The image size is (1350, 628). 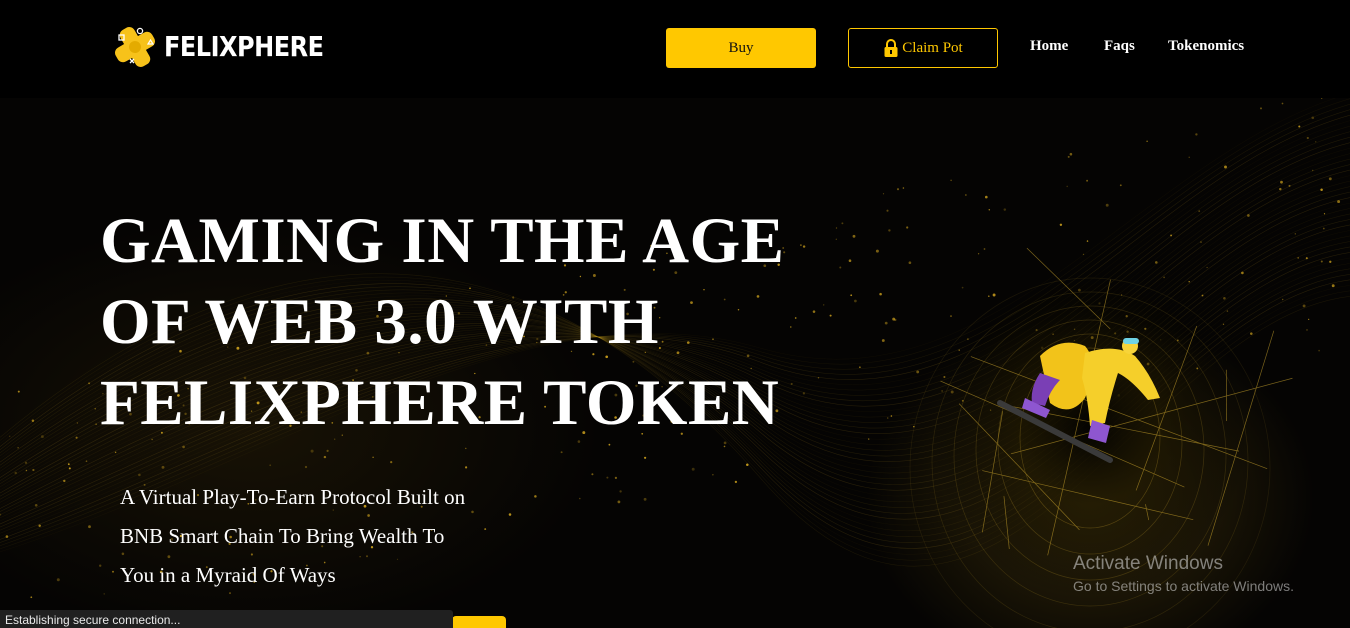 I want to click on brand-name: FELIXPHERE, so click(x=244, y=47).